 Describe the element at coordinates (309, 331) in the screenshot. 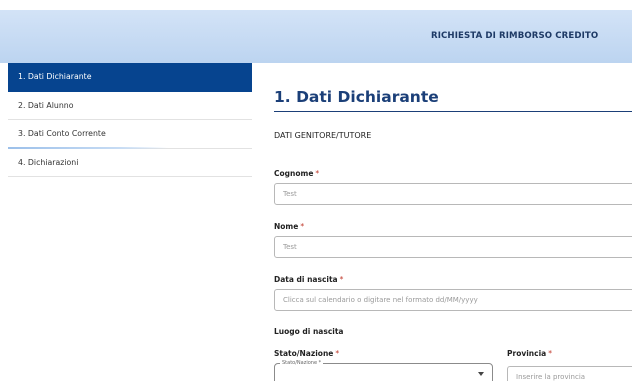

I see `luogo-nascita-heading: Luogo di nascita` at that location.